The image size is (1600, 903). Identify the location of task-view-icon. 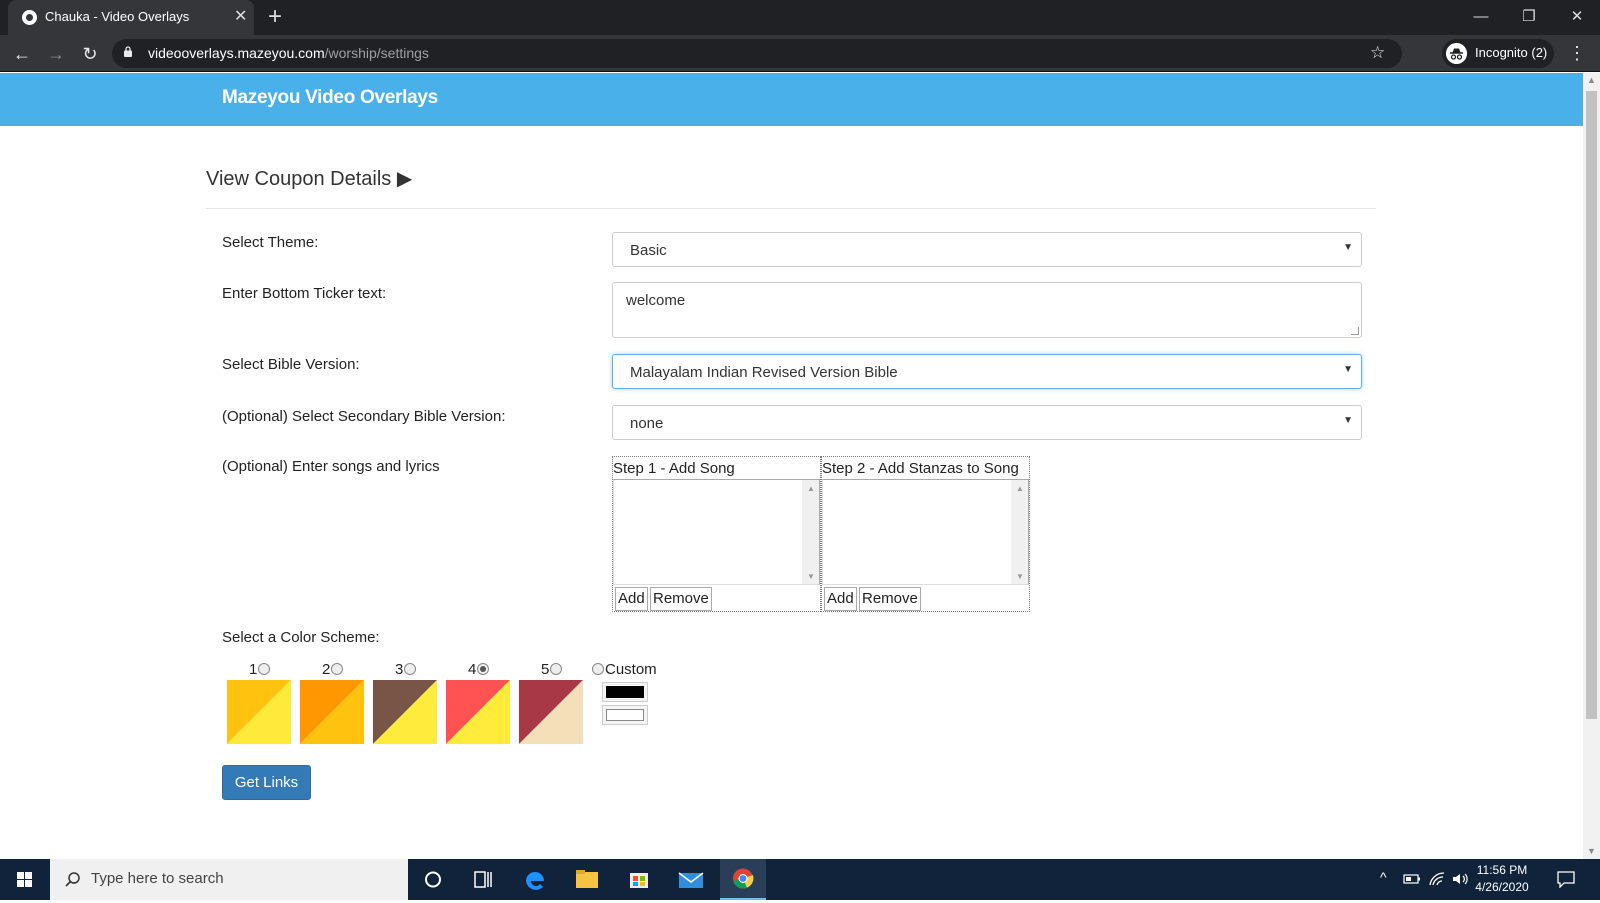
(483, 879).